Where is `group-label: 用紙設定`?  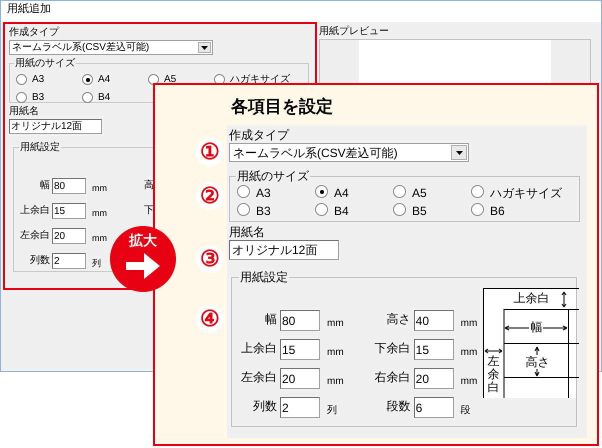 group-label: 用紙設定 is located at coordinates (264, 277).